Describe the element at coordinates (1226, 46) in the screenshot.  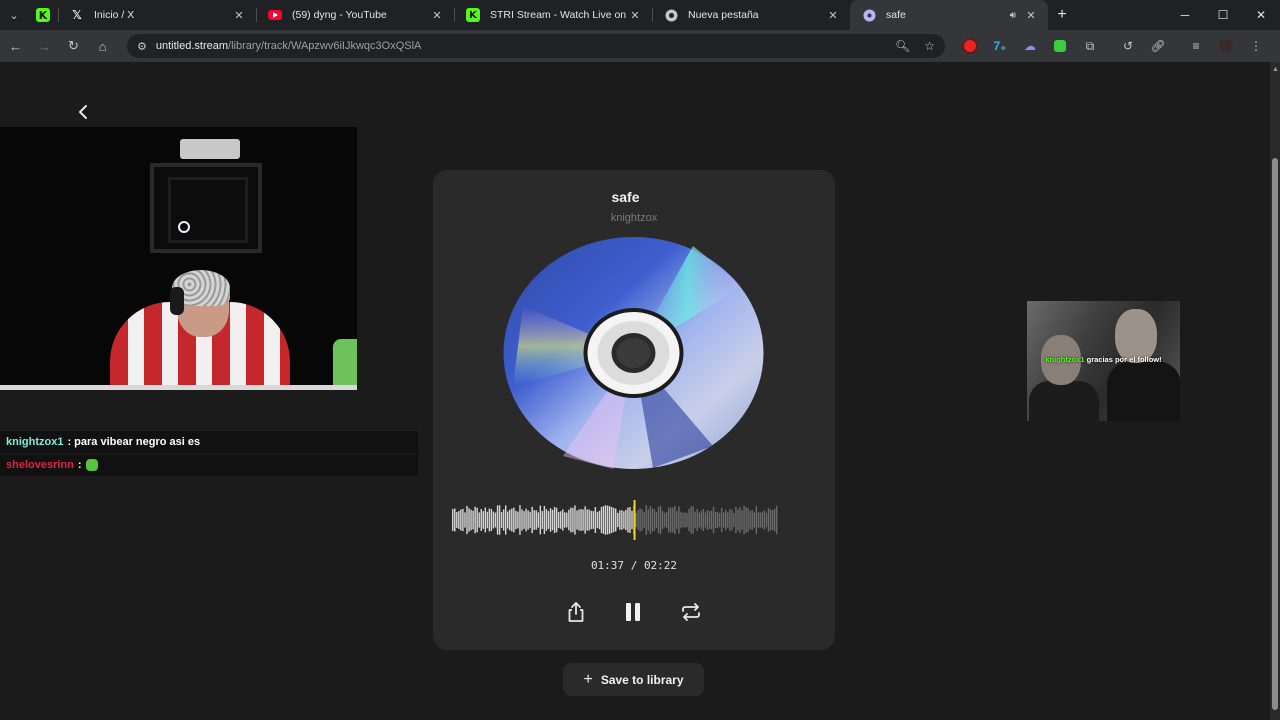
I see `profile-avatar-icon` at that location.